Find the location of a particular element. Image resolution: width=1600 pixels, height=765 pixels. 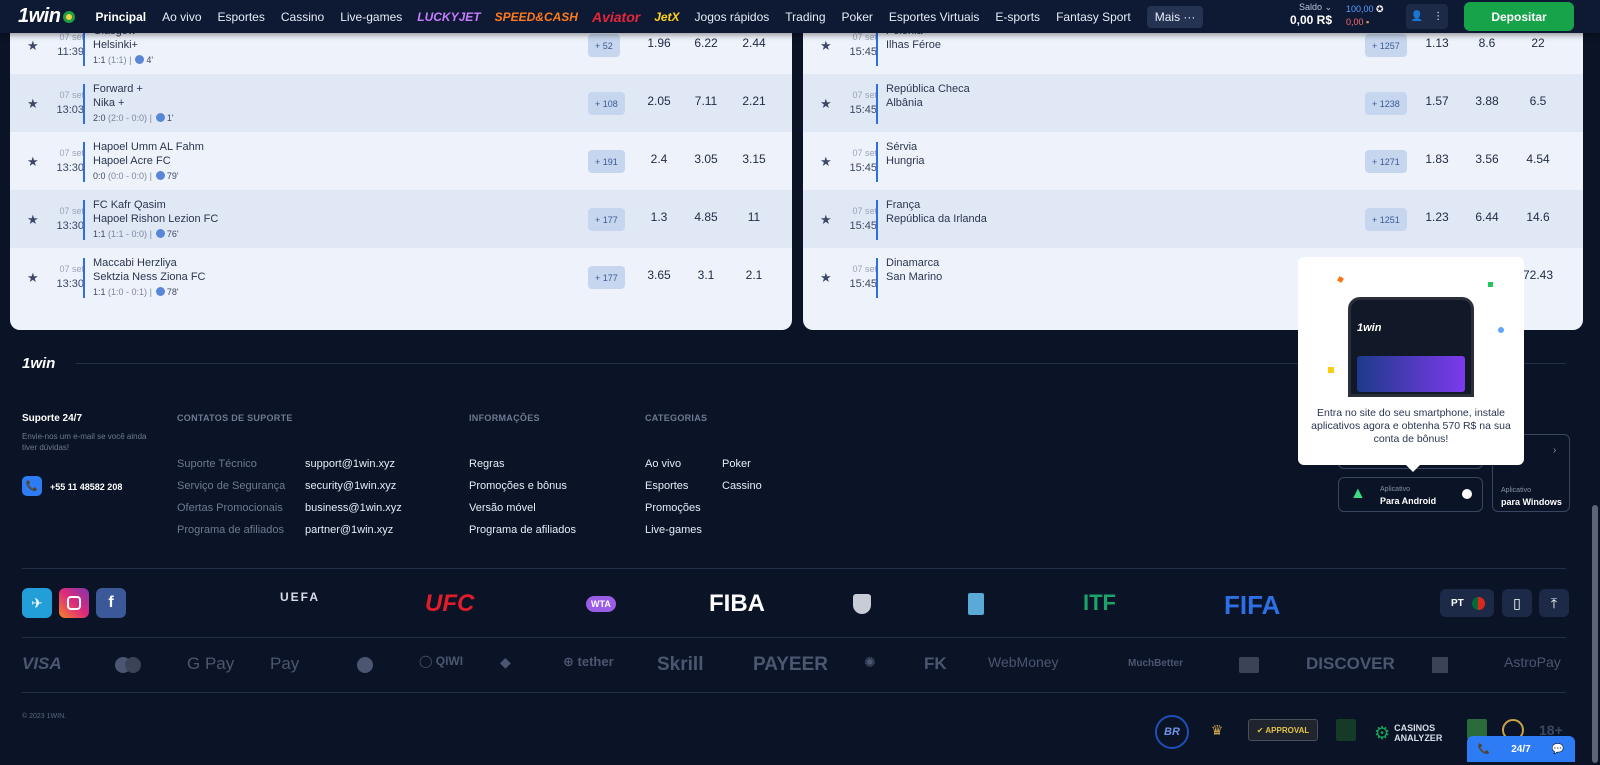

nav-jogos-rapidos: Jogos rápidos is located at coordinates (732, 17).